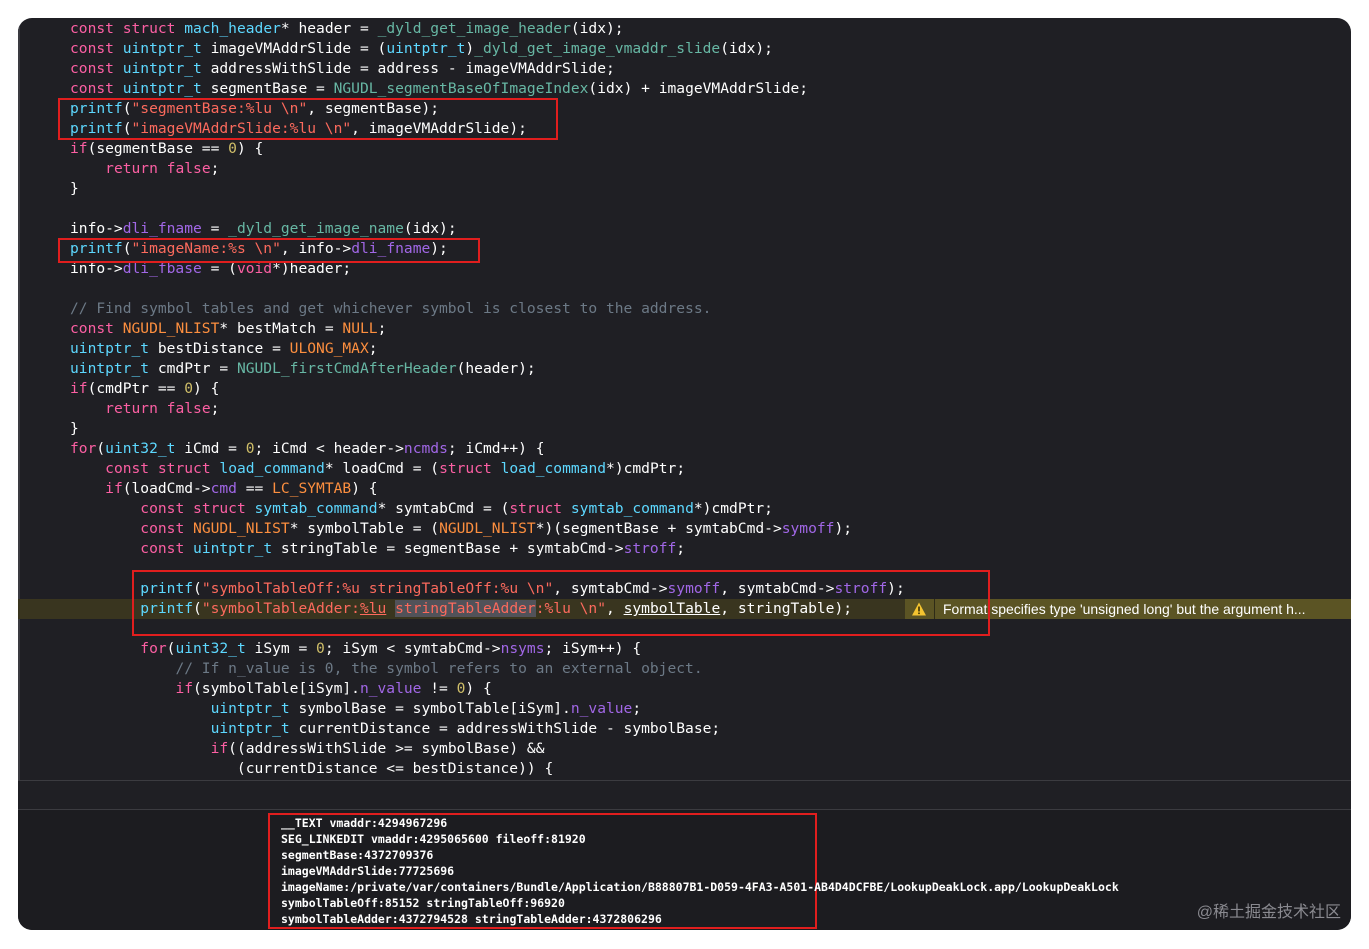 The image size is (1369, 949). Describe the element at coordinates (360, 328) in the screenshot. I see `code-token: NULL` at that location.